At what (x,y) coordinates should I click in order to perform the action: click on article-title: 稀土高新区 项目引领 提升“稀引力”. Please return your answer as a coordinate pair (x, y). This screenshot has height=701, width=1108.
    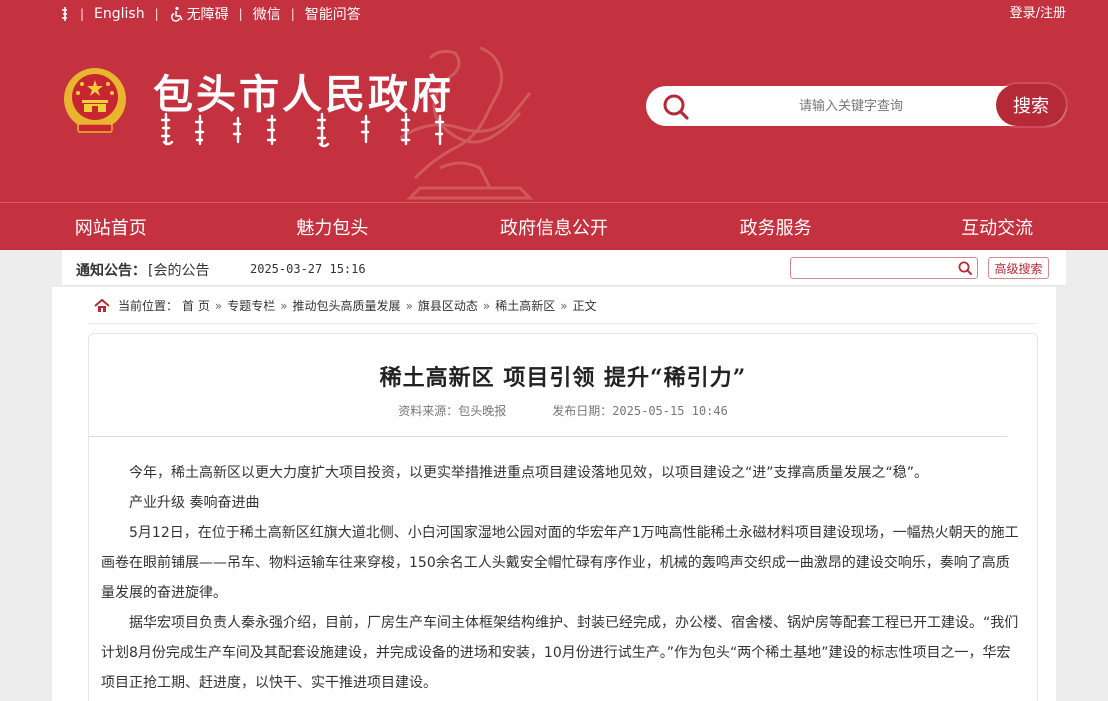
    Looking at the image, I should click on (563, 378).